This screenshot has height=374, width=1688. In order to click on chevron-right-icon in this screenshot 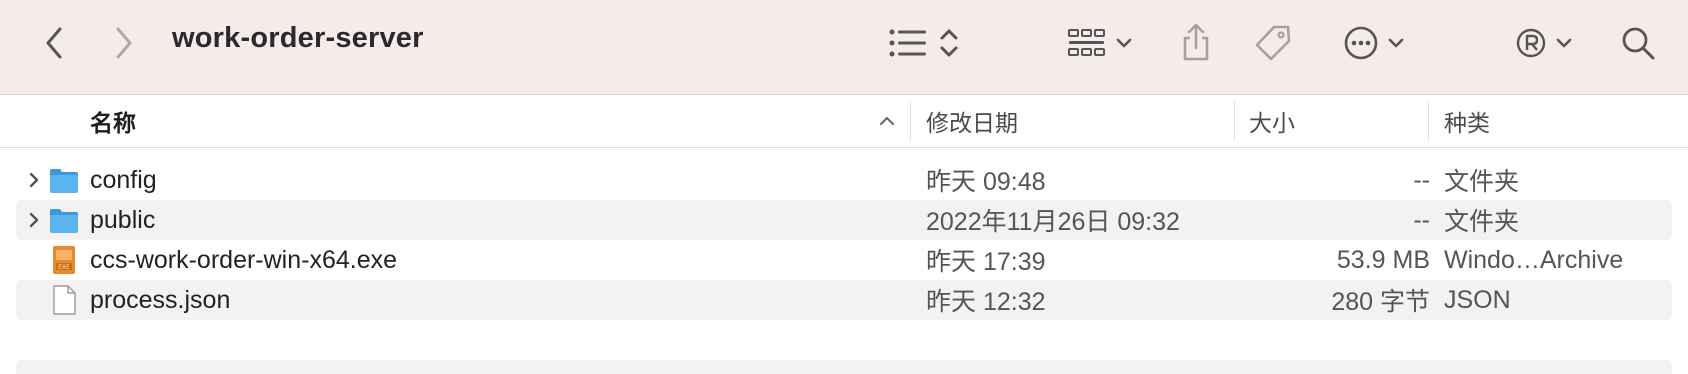, I will do `click(124, 43)`.